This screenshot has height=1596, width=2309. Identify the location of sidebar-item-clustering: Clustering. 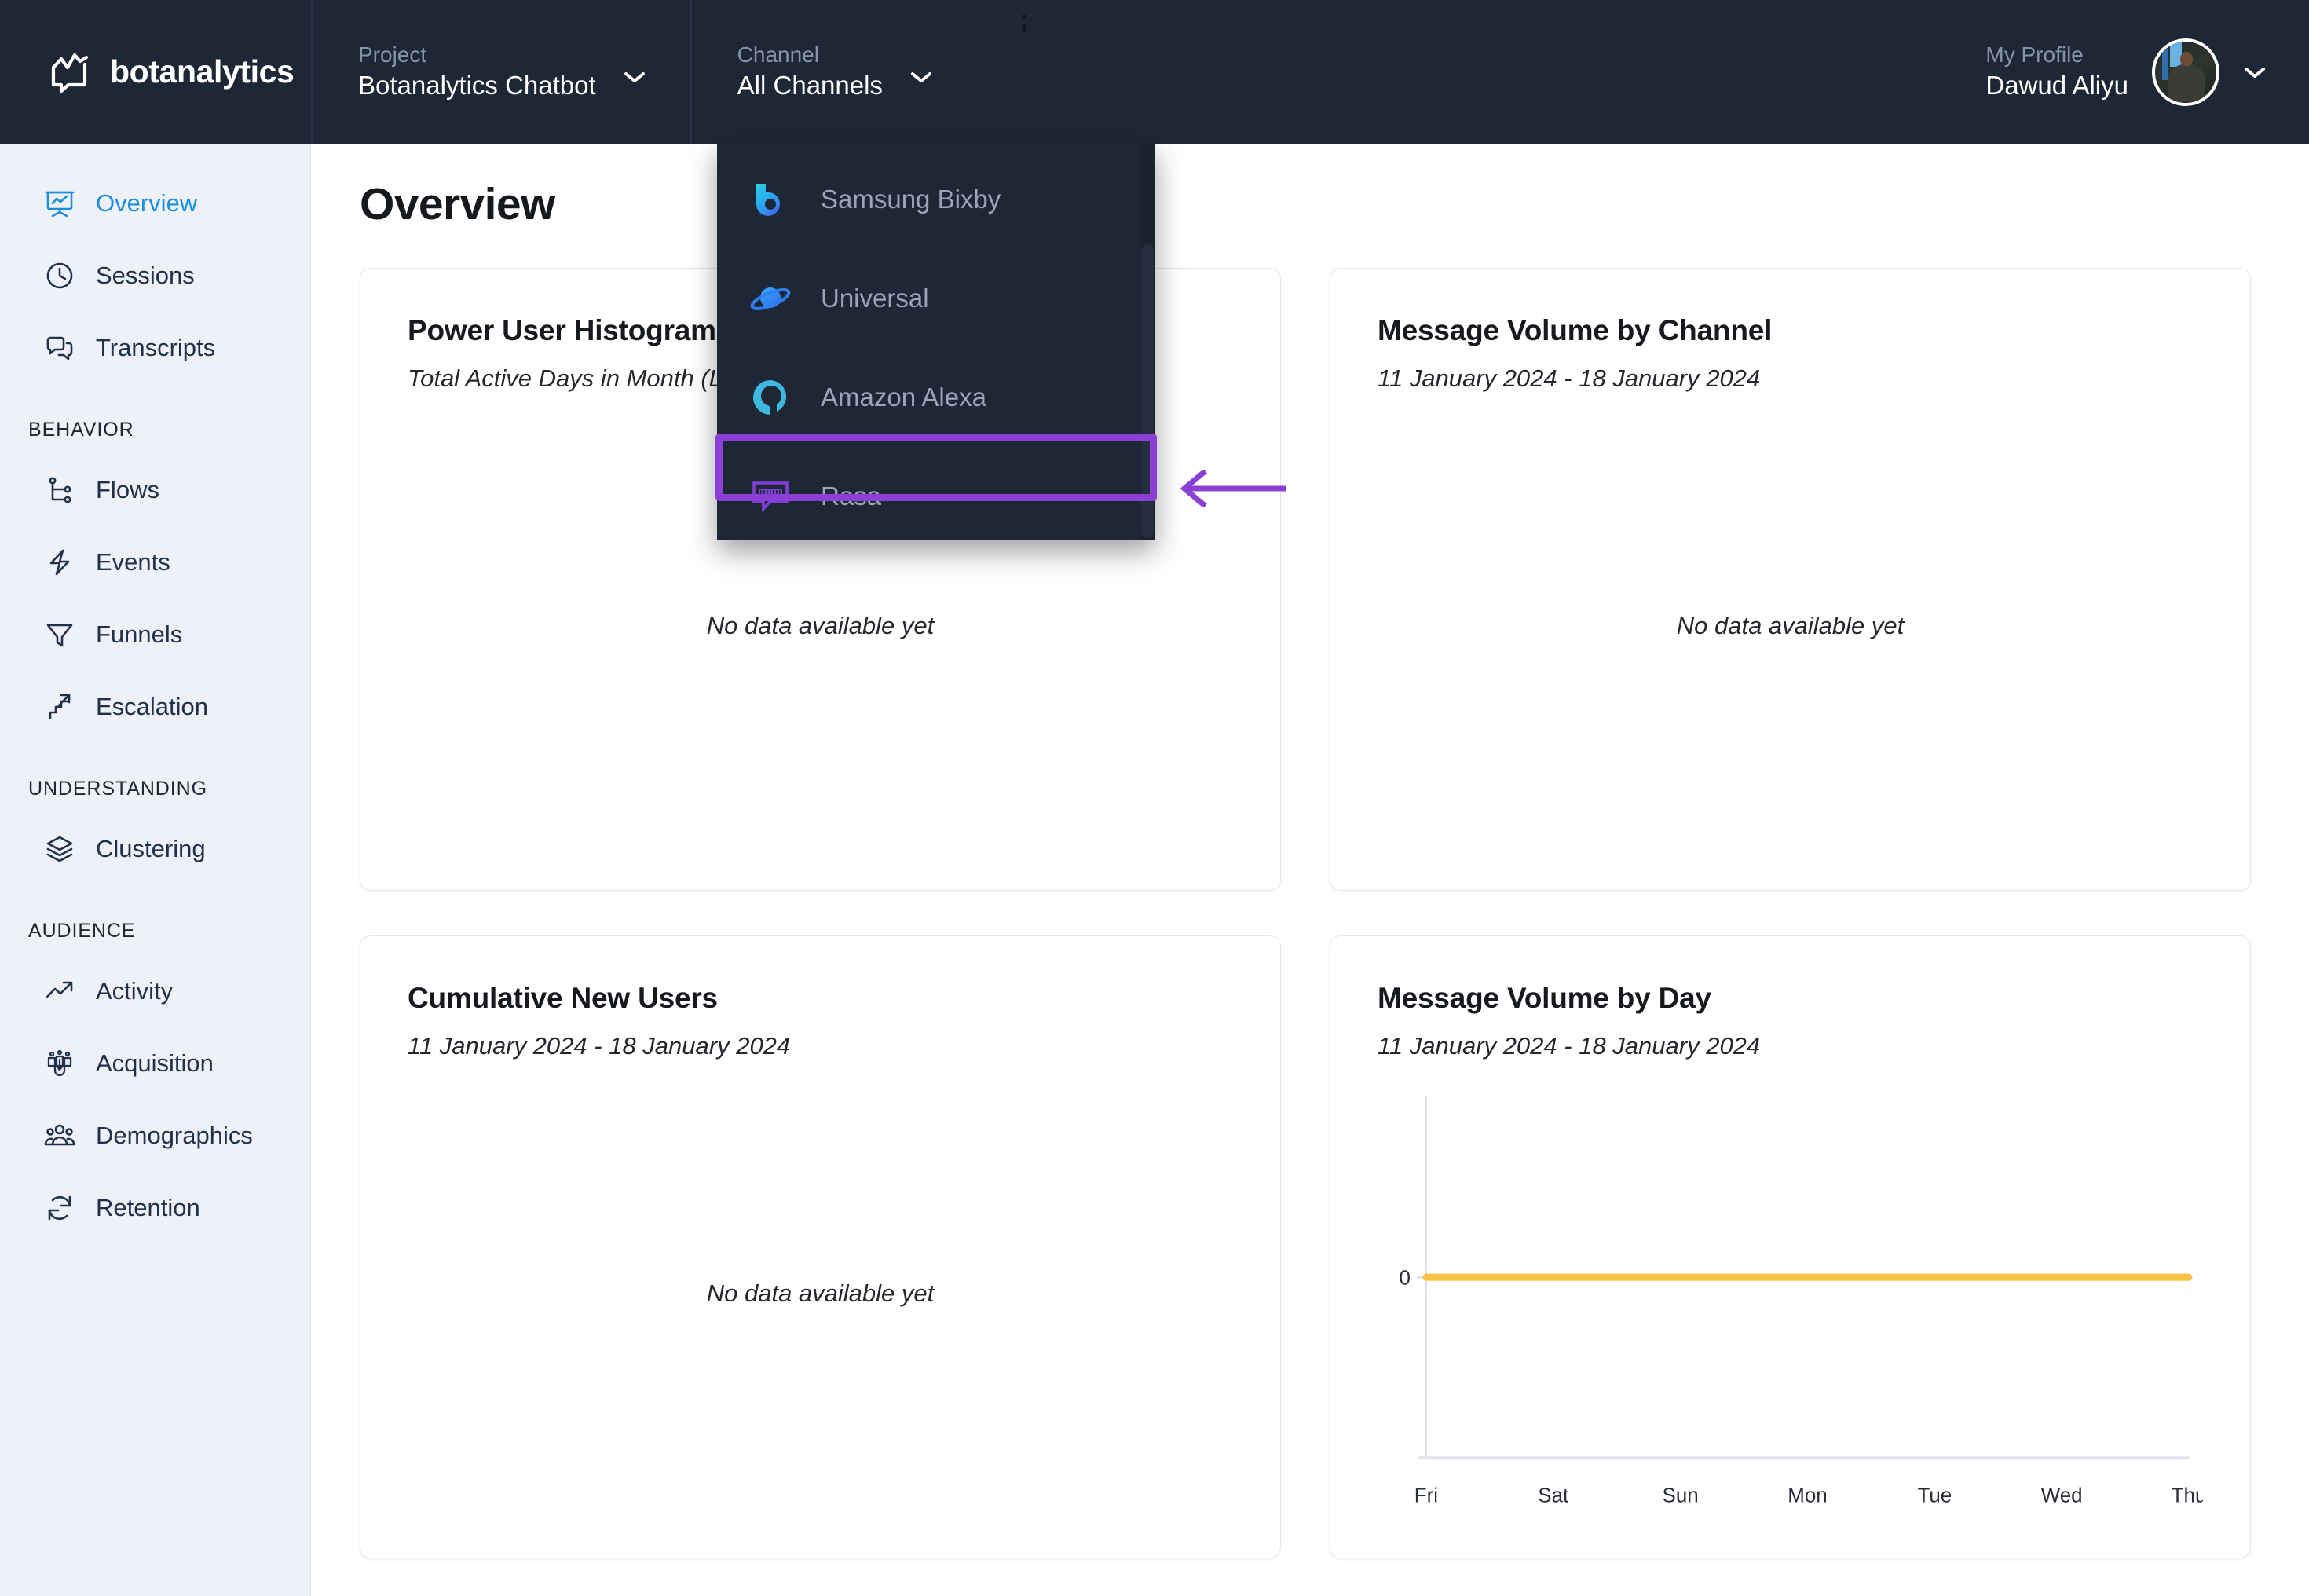
(155, 849).